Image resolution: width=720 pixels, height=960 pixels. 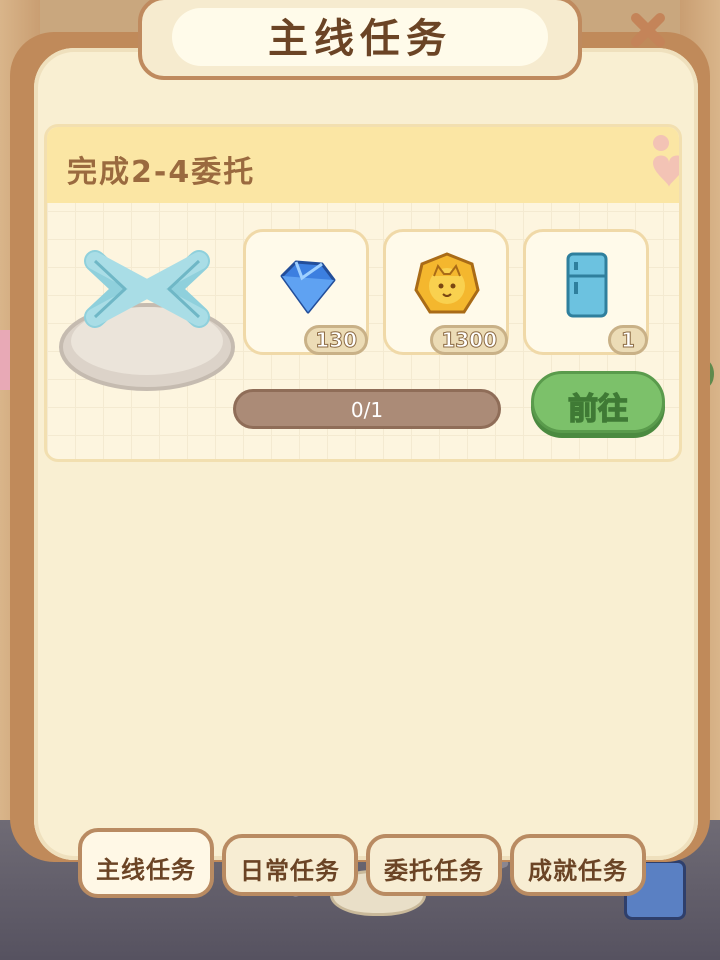 I want to click on task-header: 完成2-4委托, so click(x=363, y=165).